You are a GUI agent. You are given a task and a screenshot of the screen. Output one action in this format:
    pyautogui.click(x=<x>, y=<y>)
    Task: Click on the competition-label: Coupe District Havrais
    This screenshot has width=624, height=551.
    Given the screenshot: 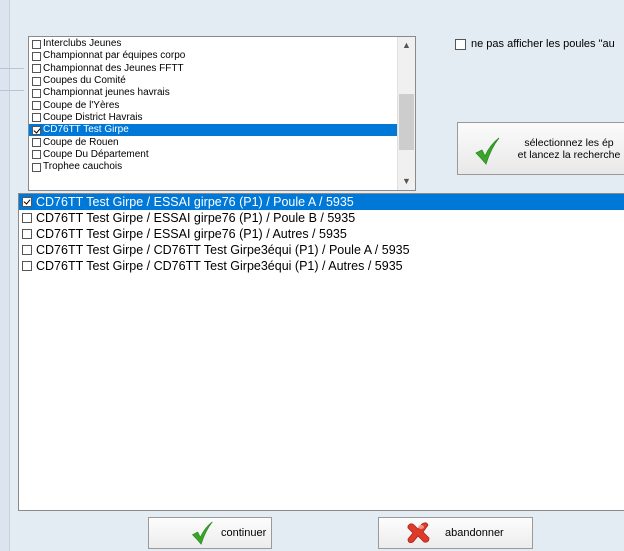 What is the action you would take?
    pyautogui.click(x=93, y=117)
    